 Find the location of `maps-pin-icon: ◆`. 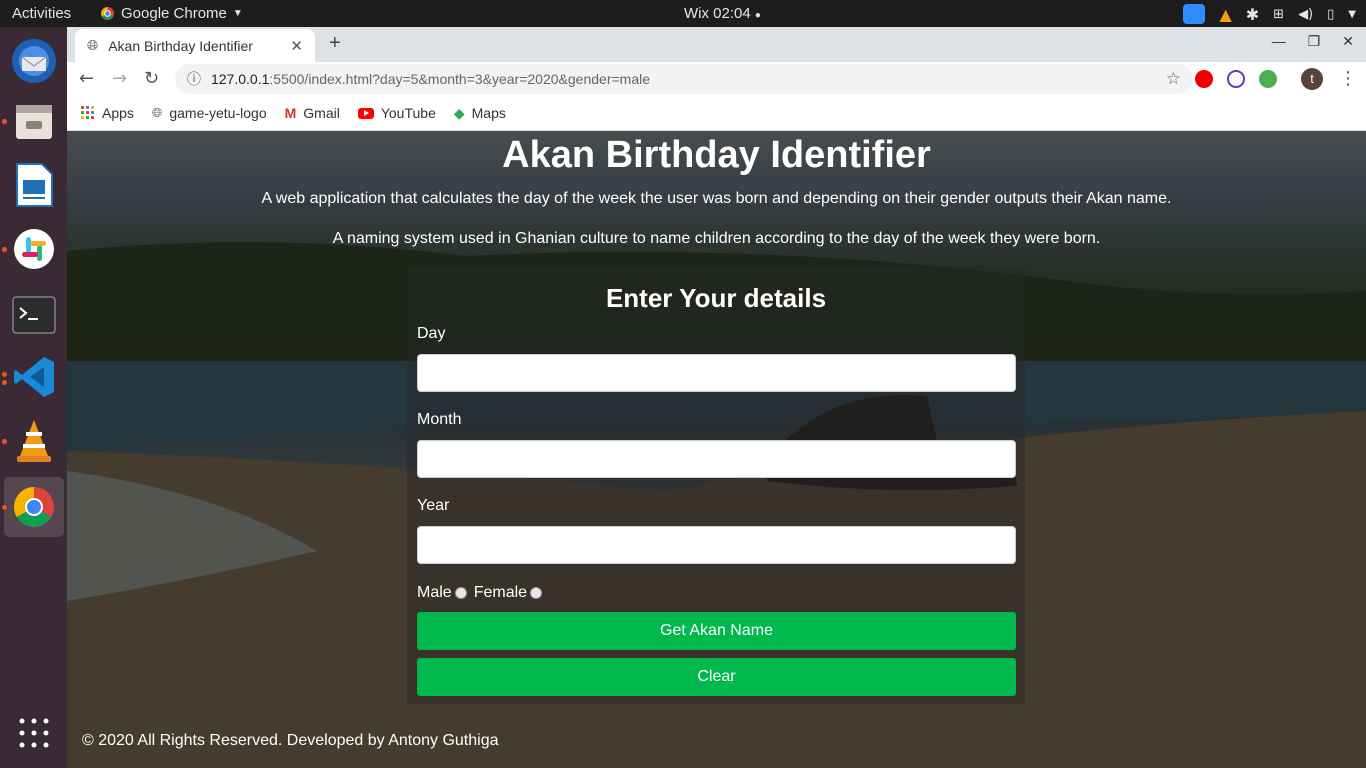

maps-pin-icon: ◆ is located at coordinates (459, 112).